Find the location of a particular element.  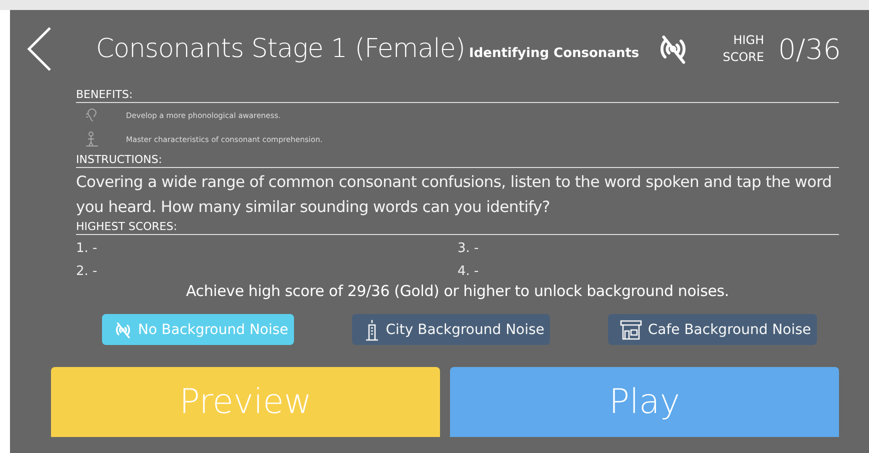

noise-option-button: Cafe Background Noise is located at coordinates (712, 329).